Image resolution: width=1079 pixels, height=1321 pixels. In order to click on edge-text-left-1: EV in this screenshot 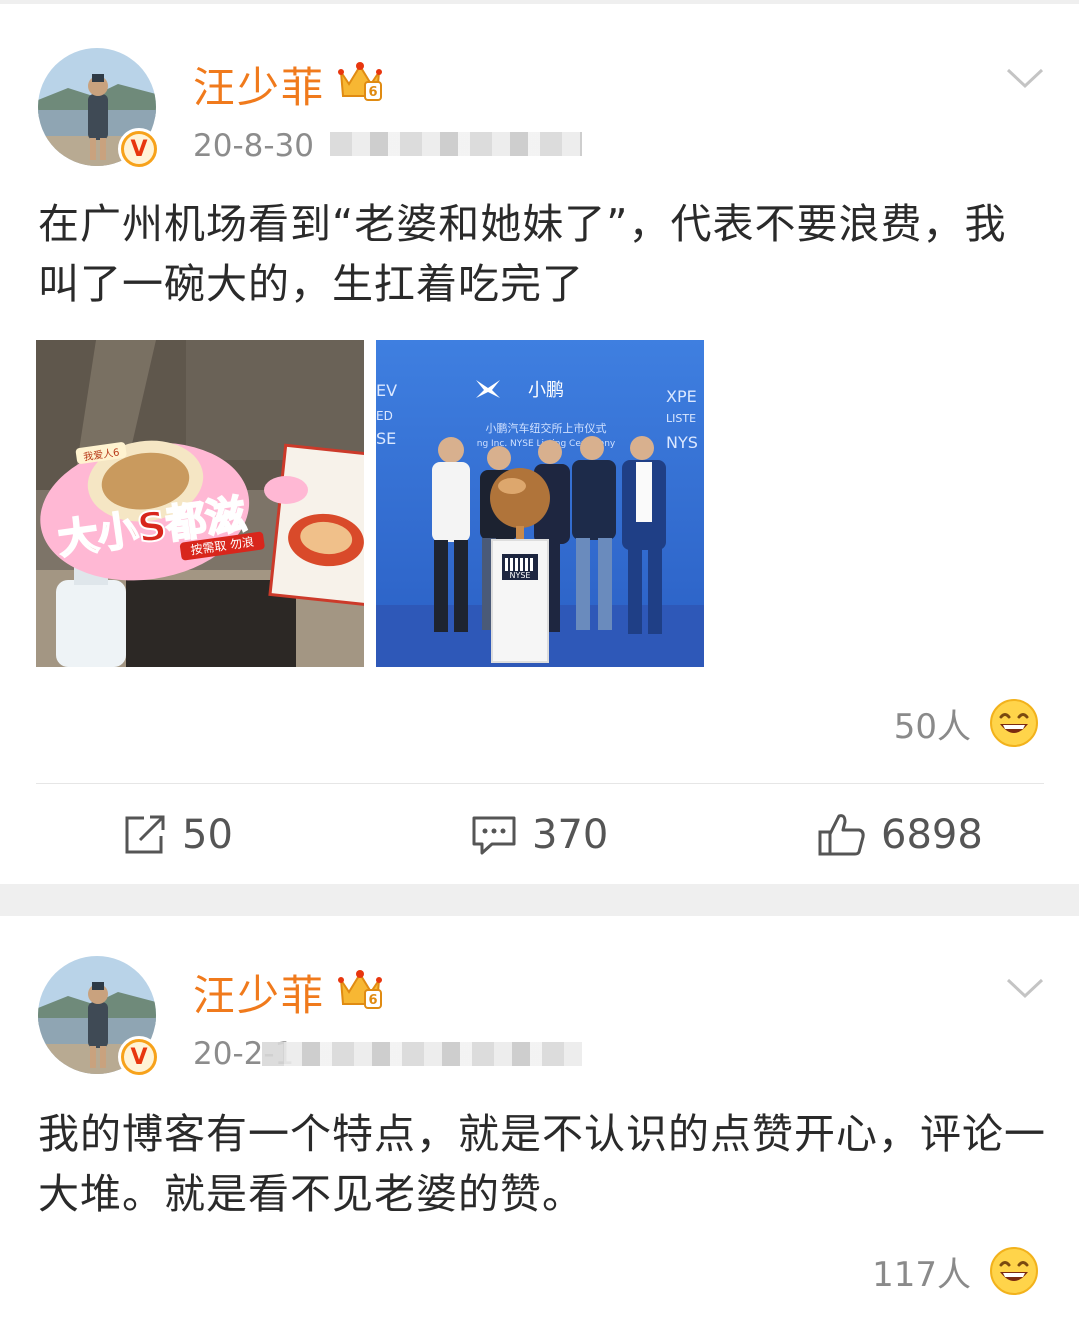, I will do `click(386, 390)`.